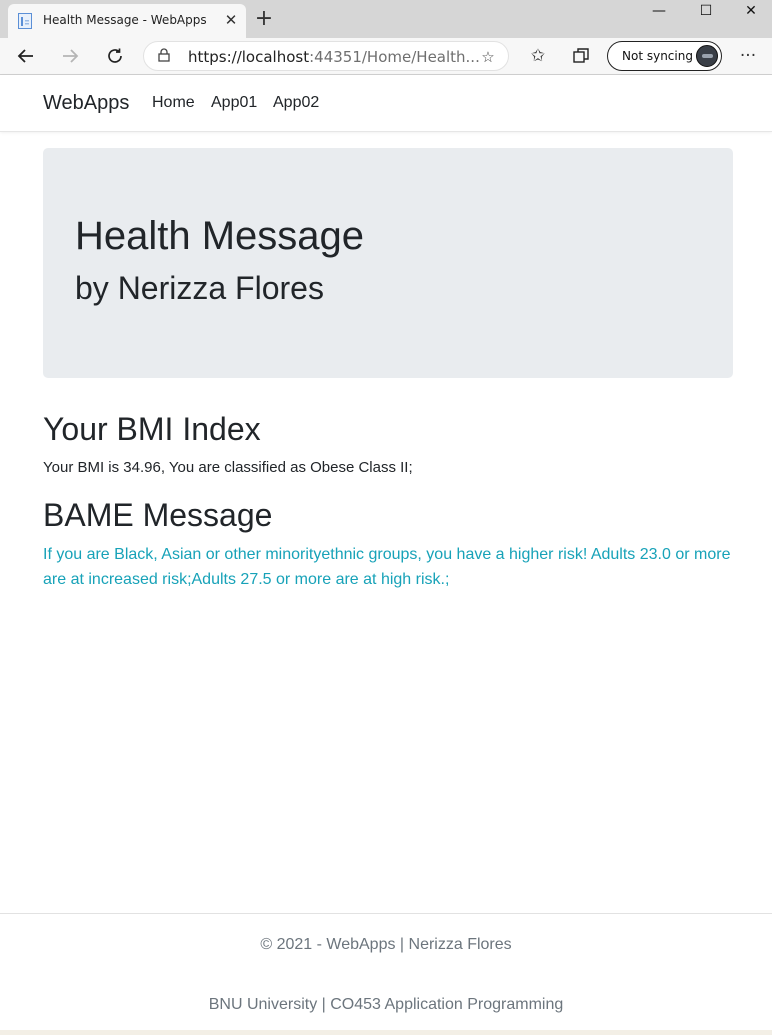 This screenshot has width=772, height=1035. I want to click on minimize-icon: —, so click(659, 11).